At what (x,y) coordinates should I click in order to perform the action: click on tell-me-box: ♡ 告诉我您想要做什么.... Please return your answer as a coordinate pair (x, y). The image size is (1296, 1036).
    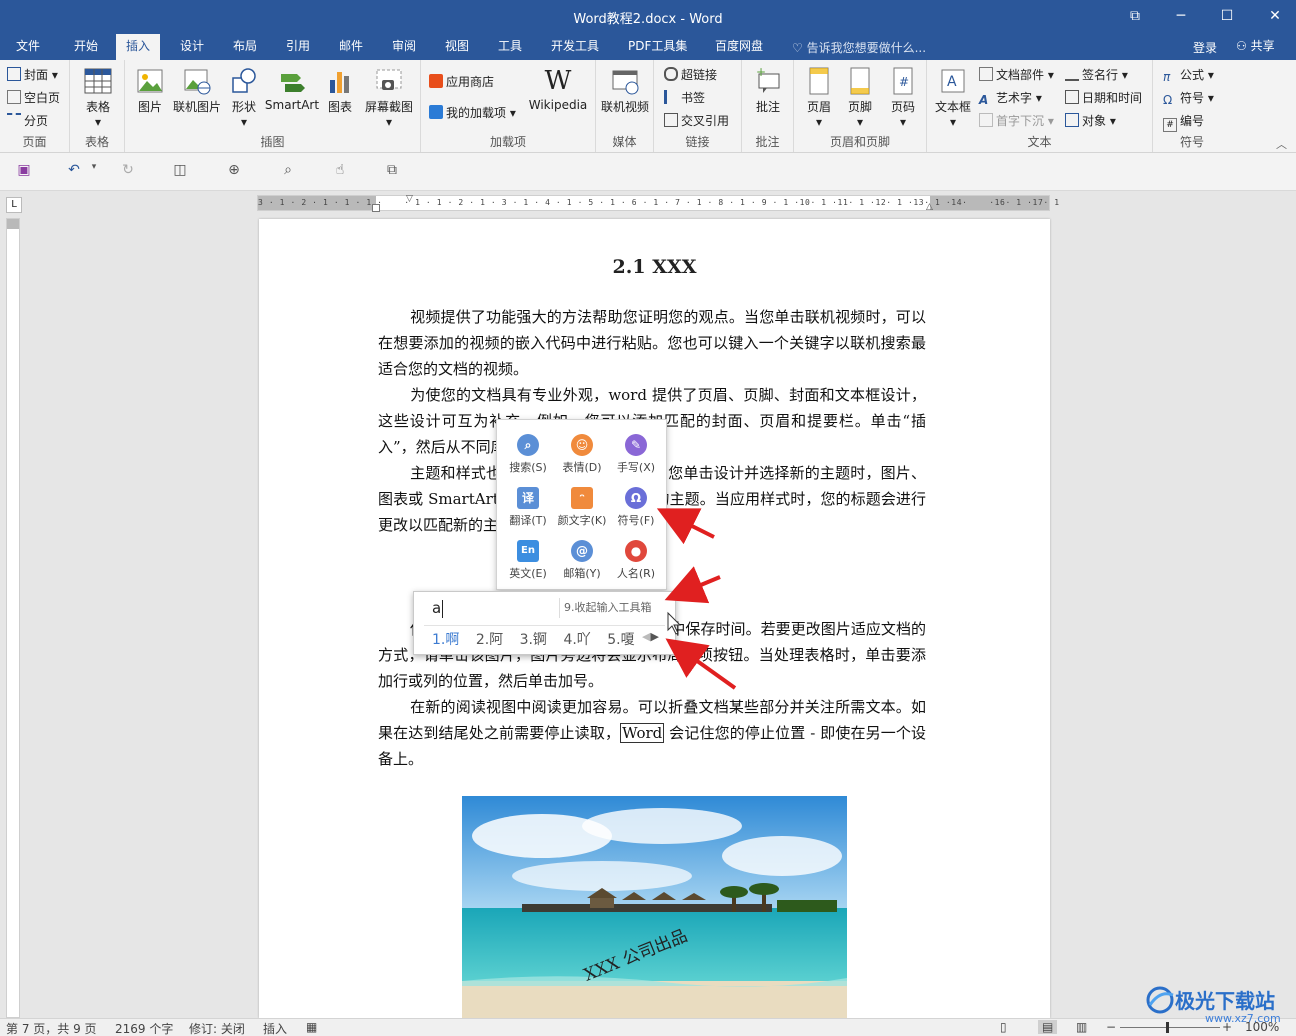
    Looking at the image, I should click on (859, 47).